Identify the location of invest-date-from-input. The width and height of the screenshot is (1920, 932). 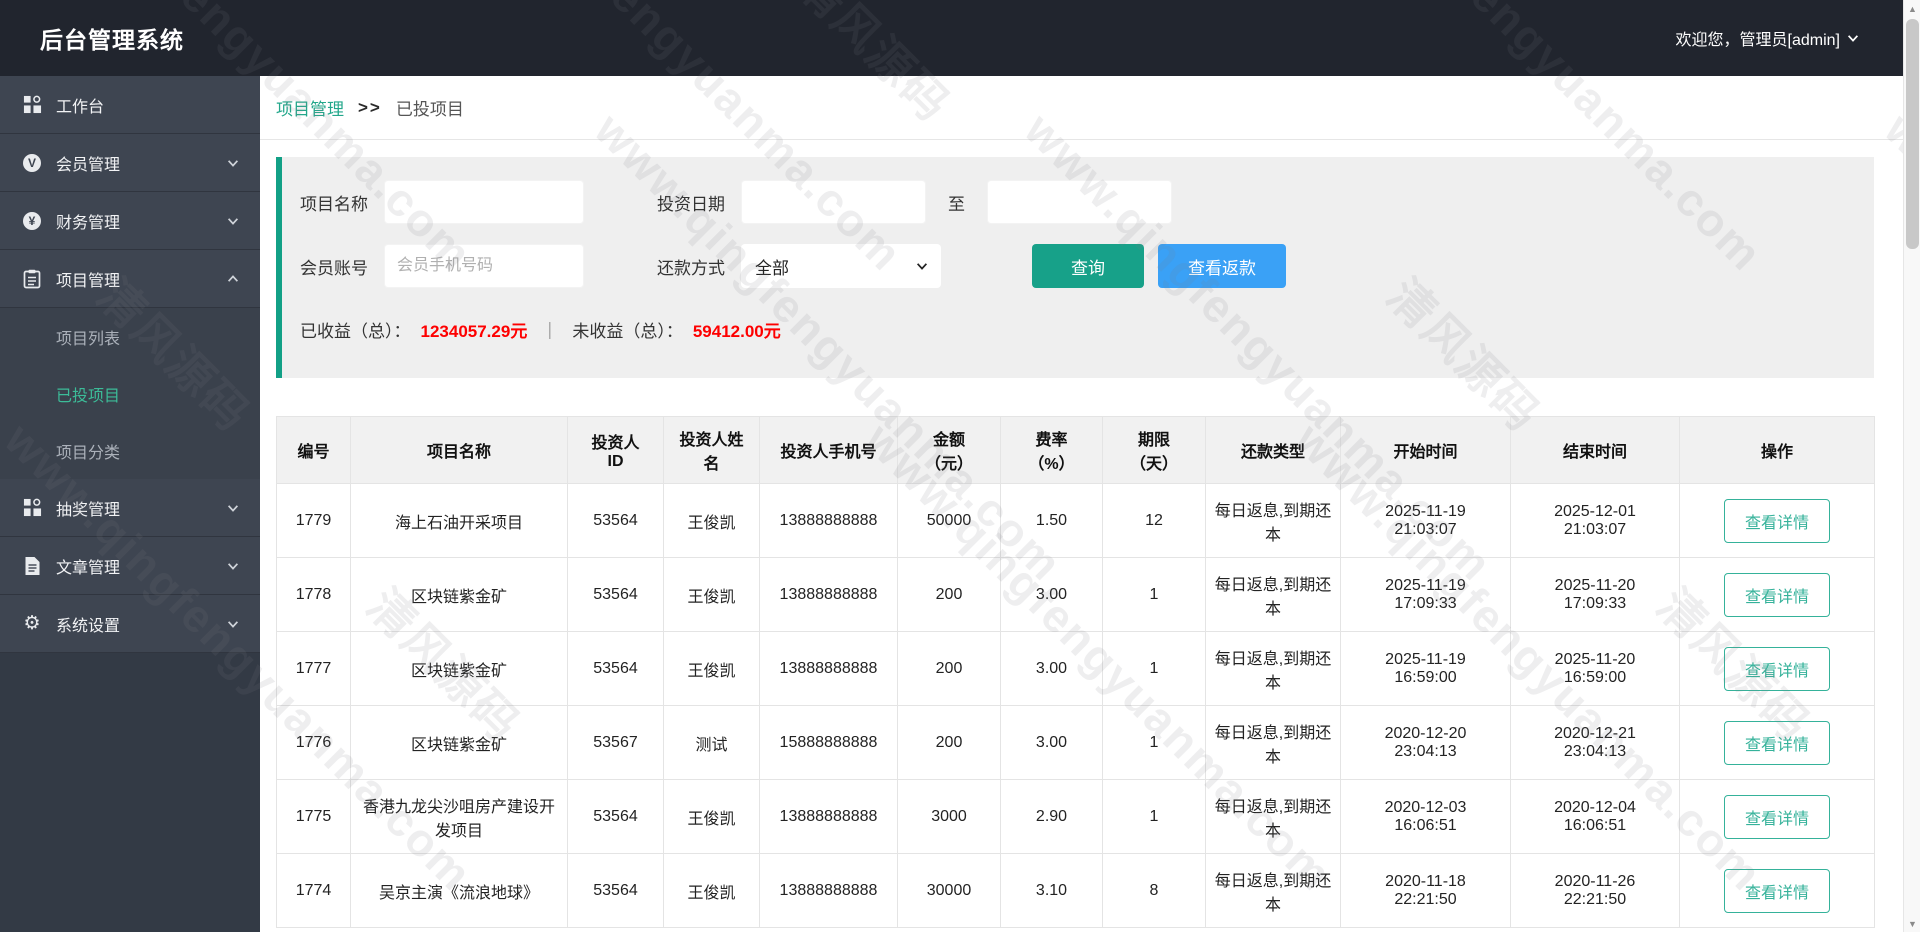
(833, 202).